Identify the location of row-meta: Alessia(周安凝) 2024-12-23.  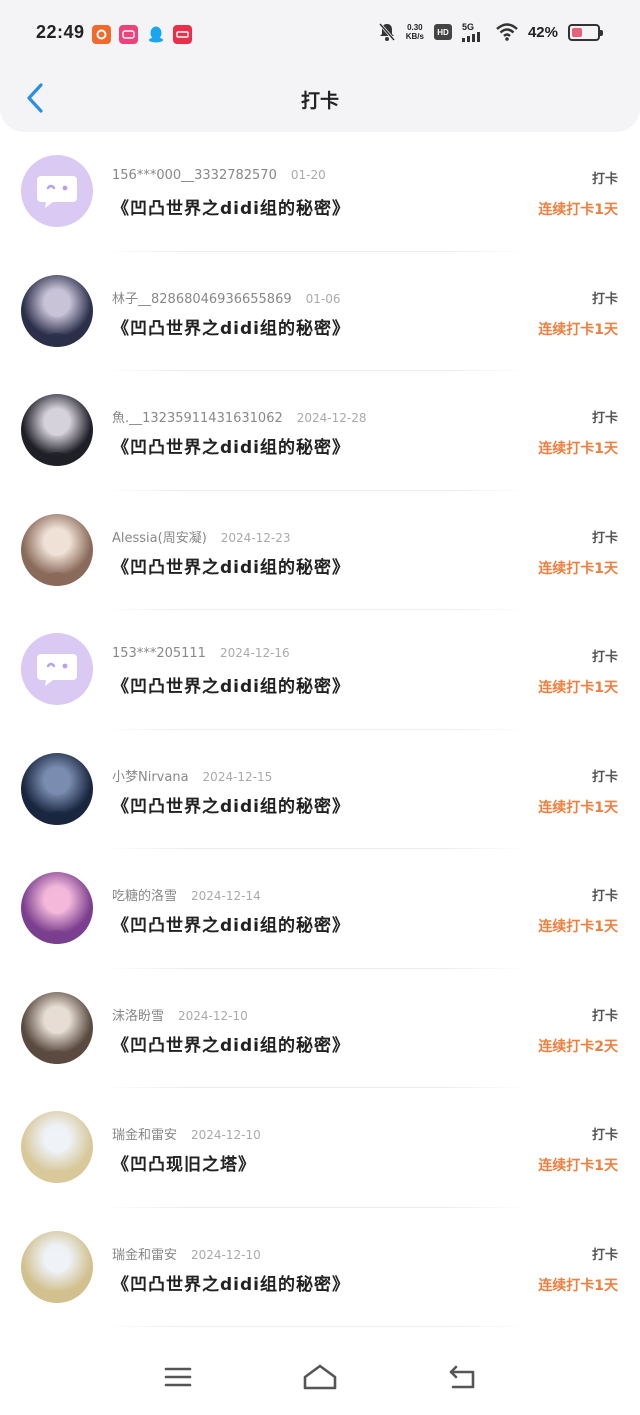
(201, 536).